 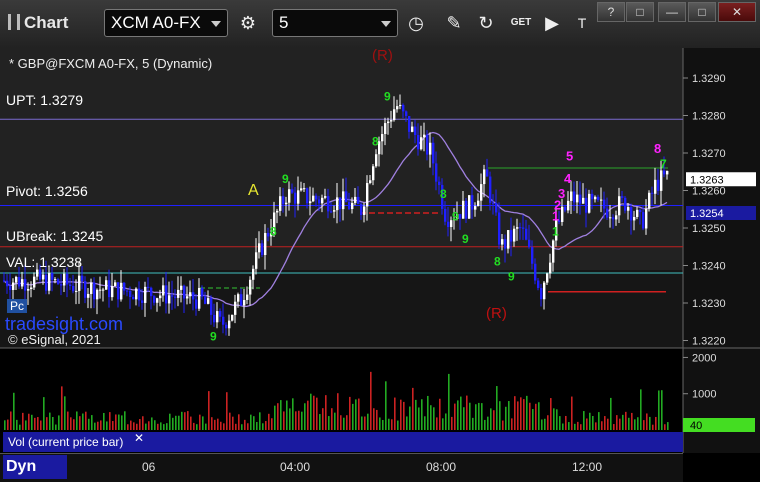 What do you see at coordinates (702, 12) in the screenshot?
I see `maximize-button: □` at bounding box center [702, 12].